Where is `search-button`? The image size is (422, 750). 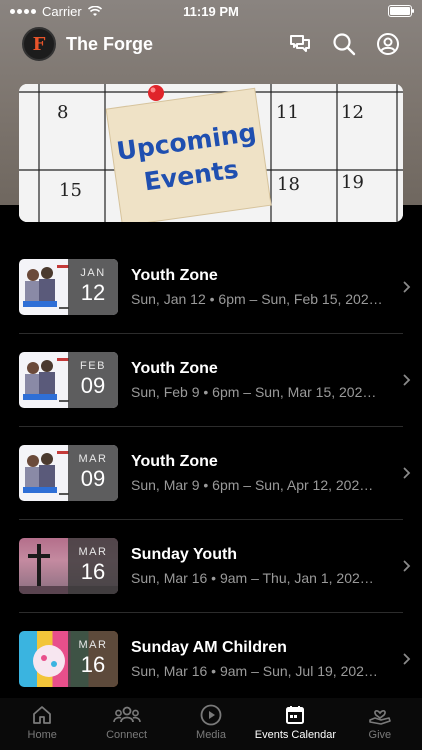
search-button is located at coordinates (344, 44).